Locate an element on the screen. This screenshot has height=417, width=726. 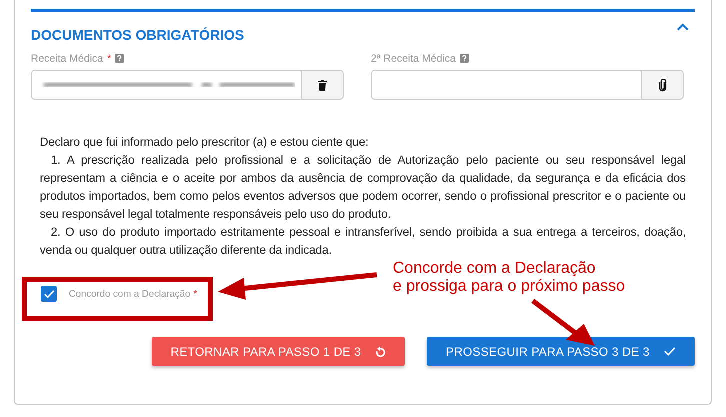
section-title: DOCUMENTOS OBRIGATÓRIOS is located at coordinates (137, 35).